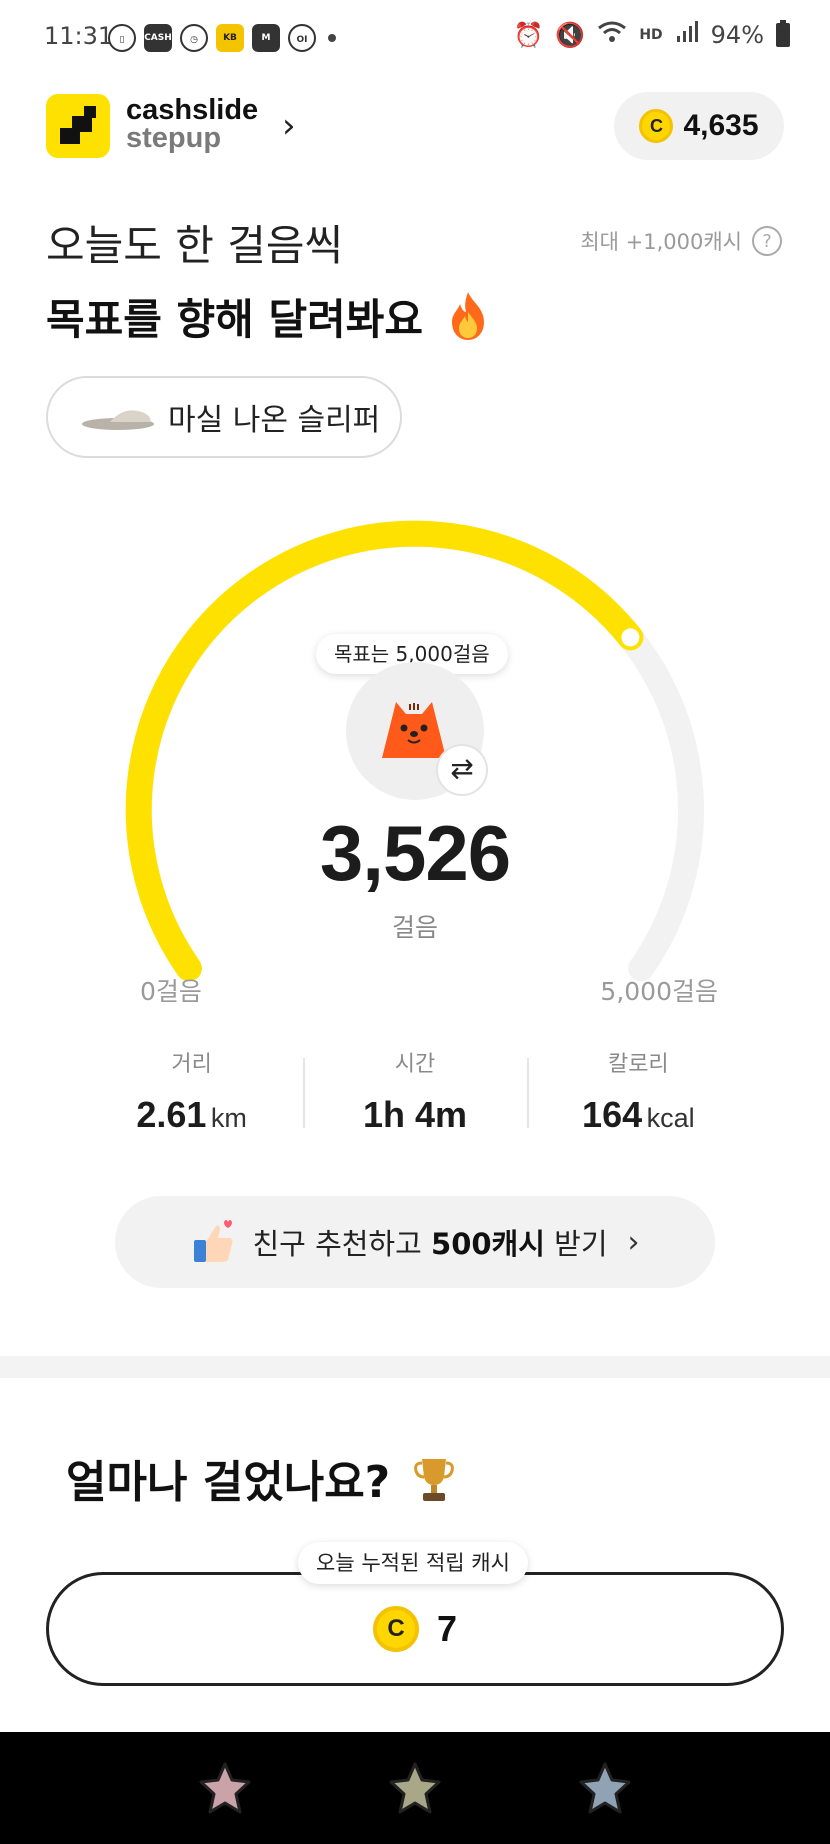 Image resolution: width=830 pixels, height=1844 pixels. I want to click on clock-icon: ◷, so click(194, 38).